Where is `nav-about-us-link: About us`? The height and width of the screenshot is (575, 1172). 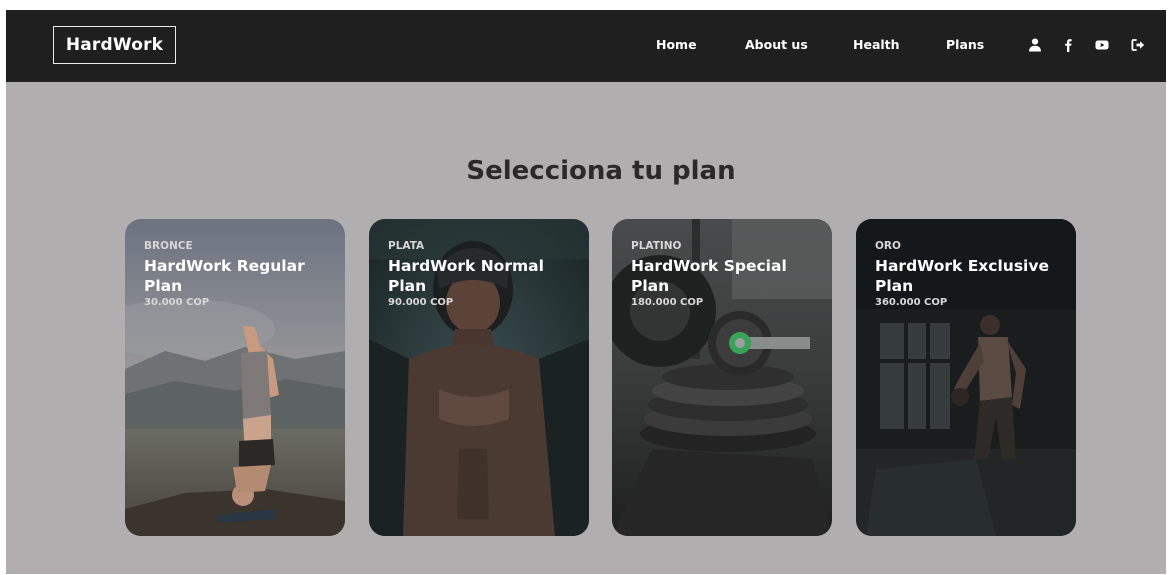 nav-about-us-link: About us is located at coordinates (776, 45).